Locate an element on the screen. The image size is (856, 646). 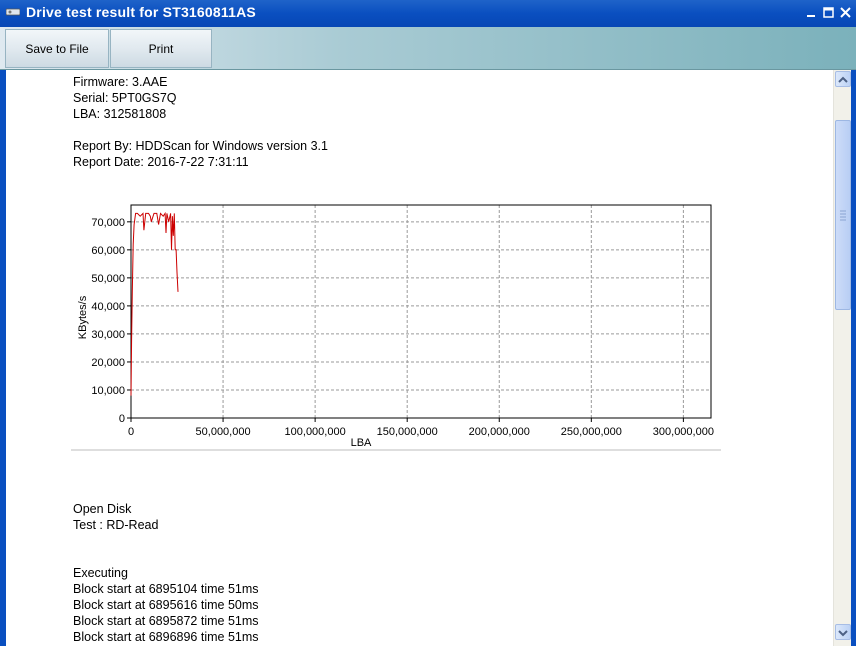
grip-icon is located at coordinates (843, 215).